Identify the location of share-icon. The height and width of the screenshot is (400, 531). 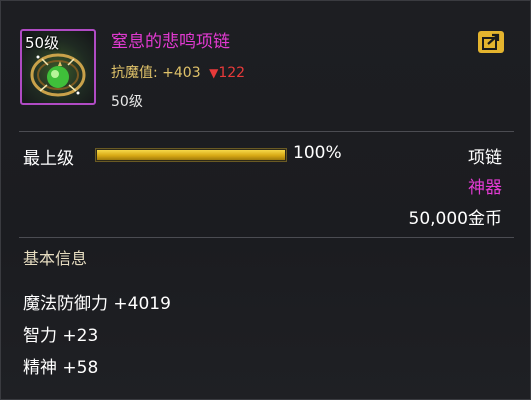
(491, 41).